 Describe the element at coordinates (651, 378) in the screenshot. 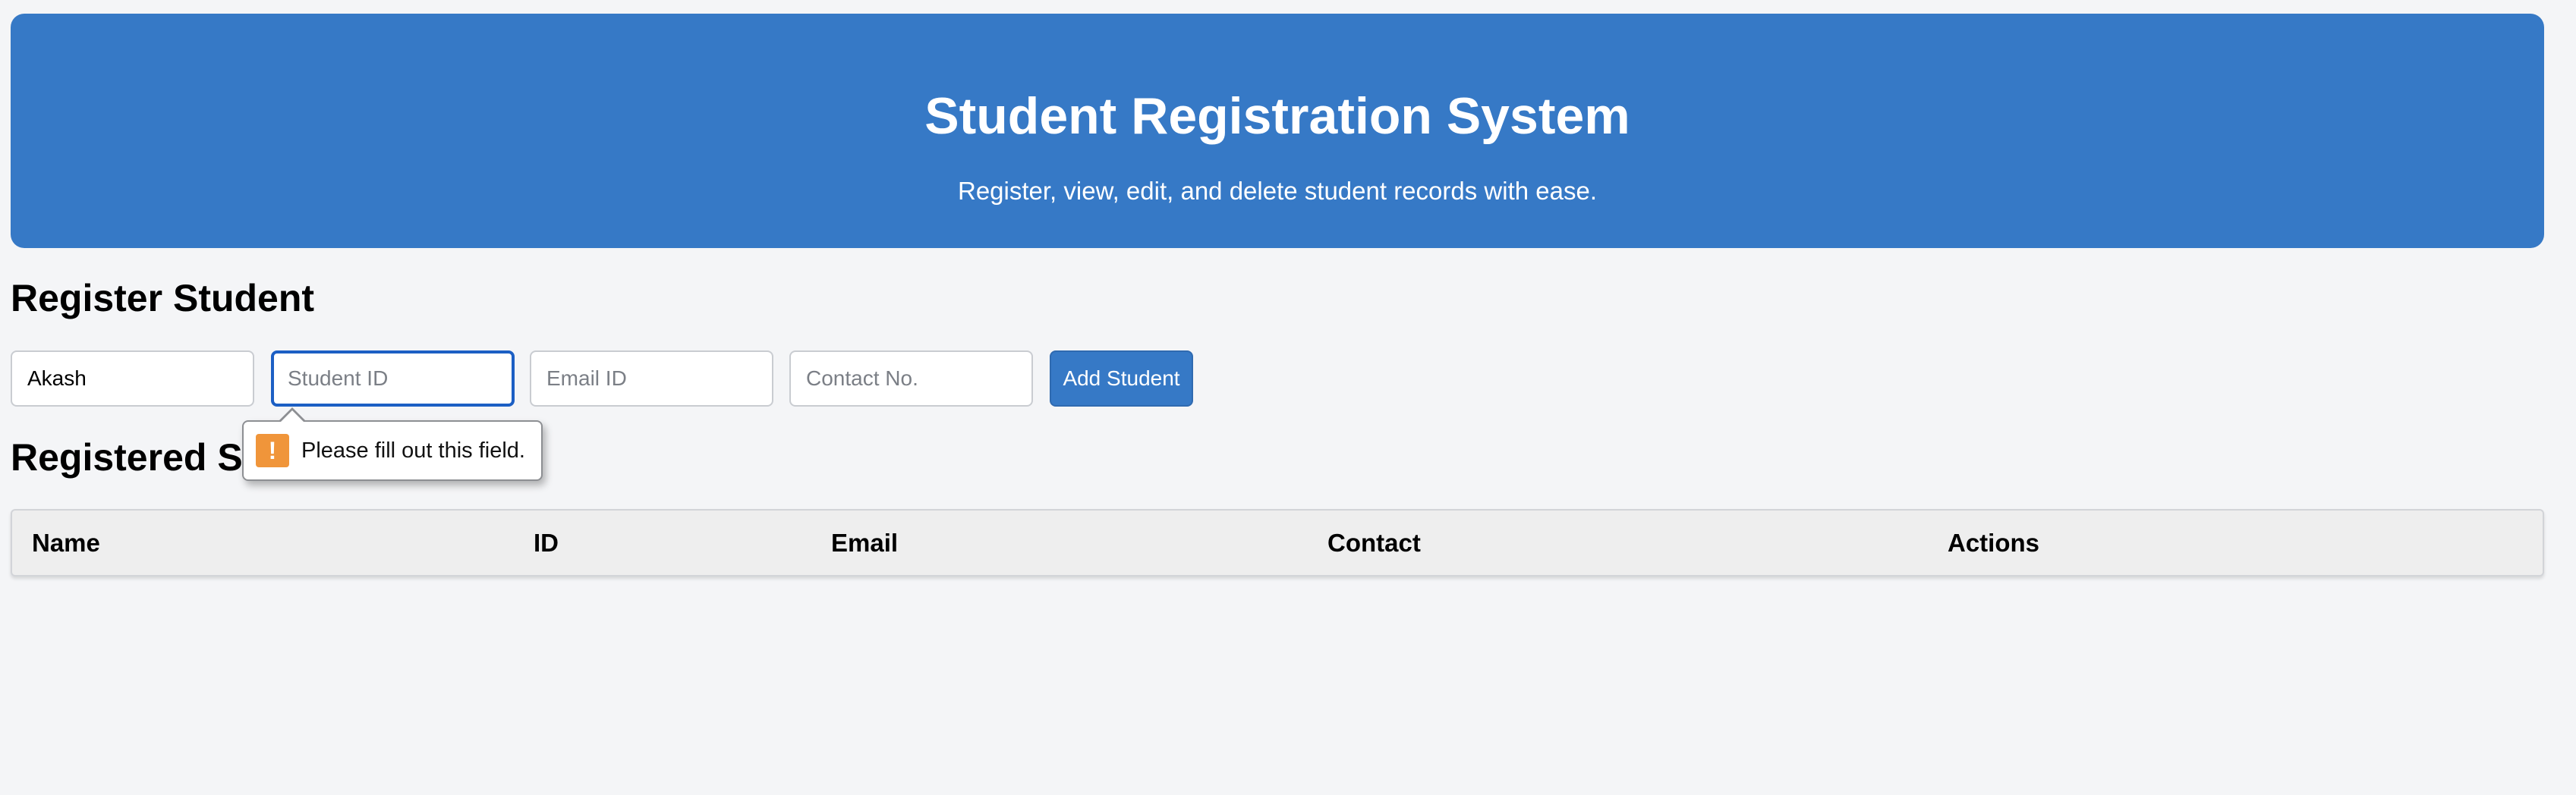

I see `email-input` at that location.